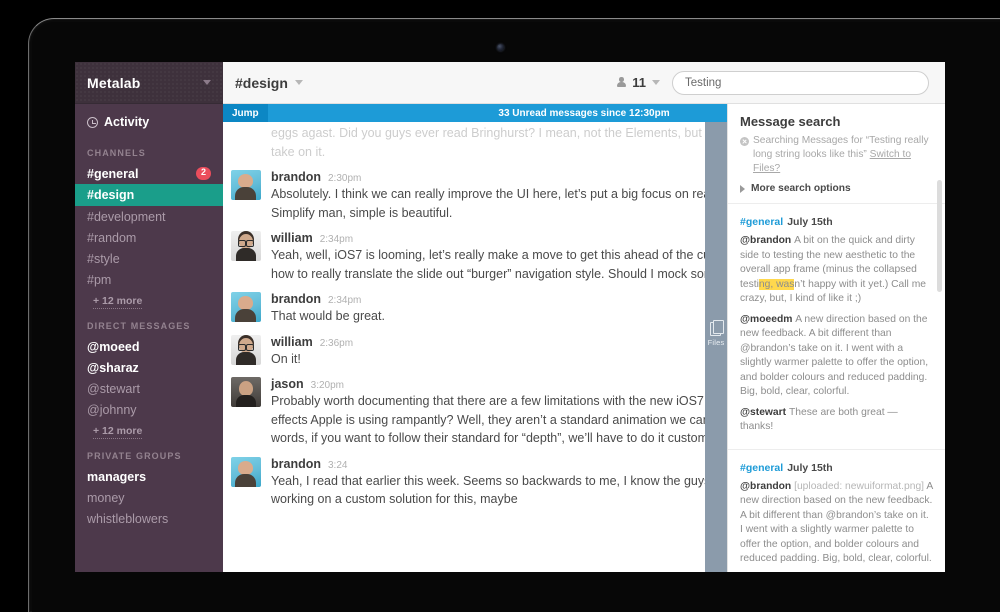  I want to click on sidebar-item-activity: Activity, so click(149, 121).